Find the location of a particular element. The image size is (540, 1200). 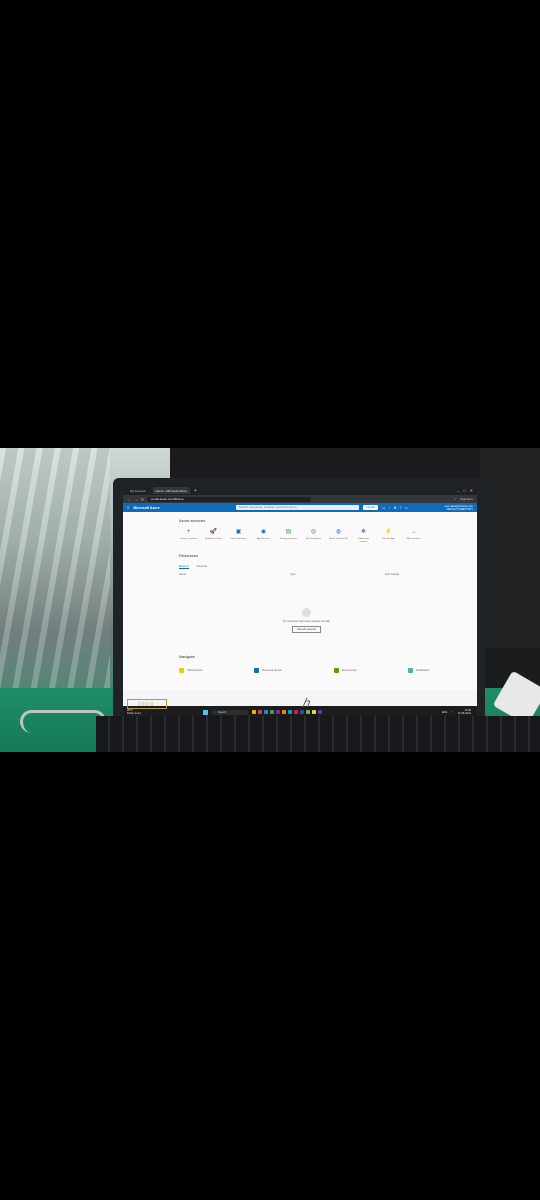

reload-icon: ↻ is located at coordinates (142, 499).